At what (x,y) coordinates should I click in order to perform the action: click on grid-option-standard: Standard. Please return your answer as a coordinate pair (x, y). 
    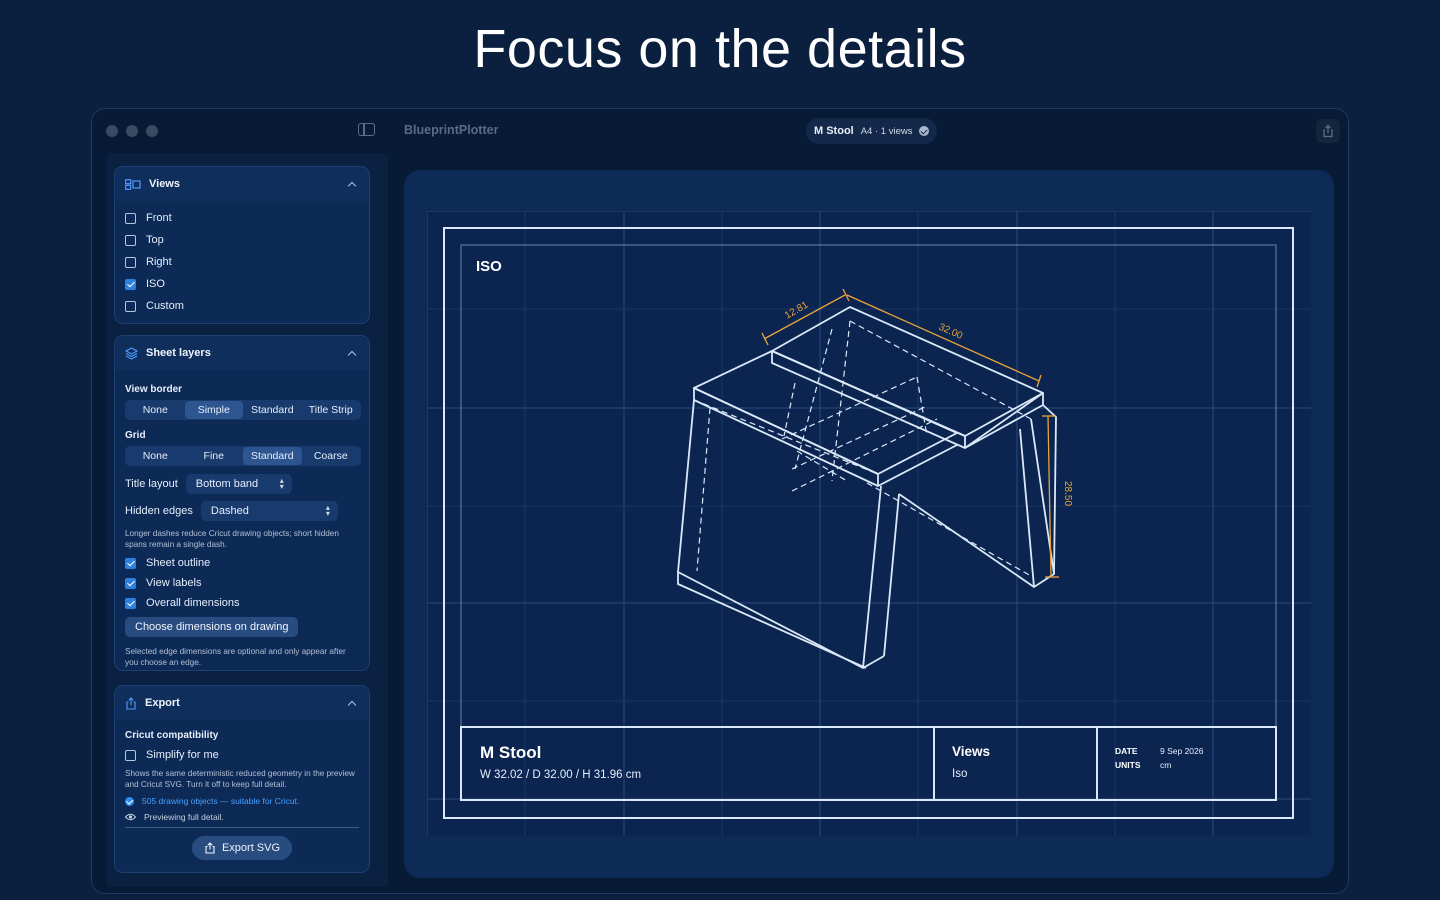
    Looking at the image, I should click on (272, 456).